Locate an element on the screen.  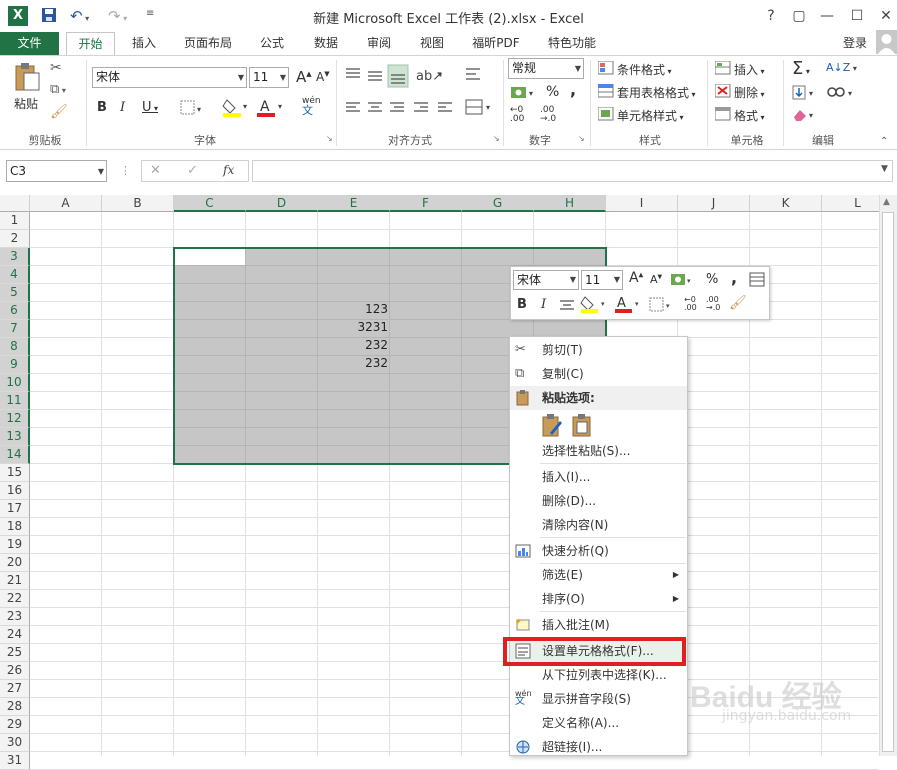
mini-decrease-decimal-icon: .00 →.0 is located at coordinates (713, 304).